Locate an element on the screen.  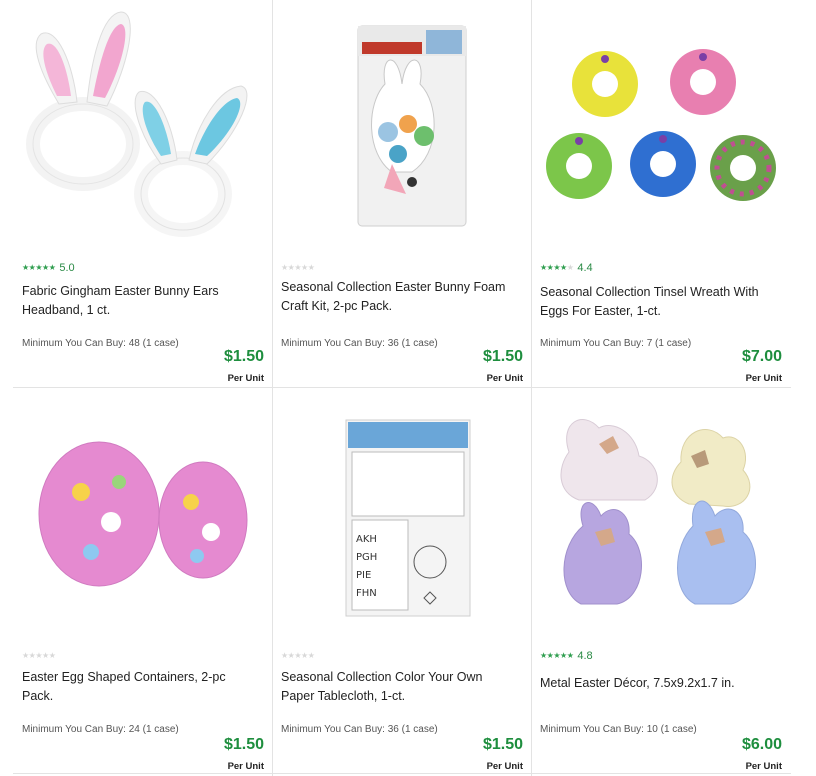
minimum-buy: Minimum You Can Buy: 10 (1 case) is located at coordinates (618, 729).